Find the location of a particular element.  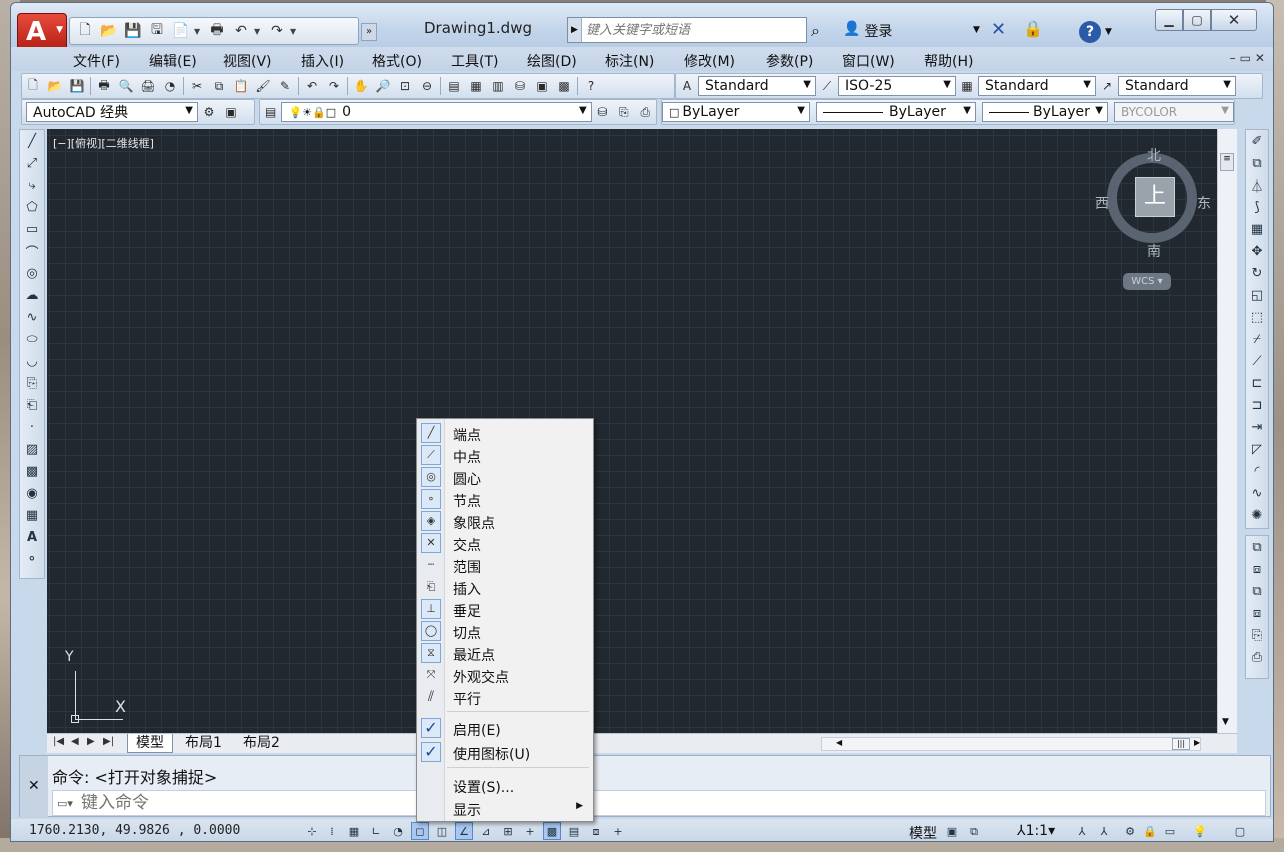

tab-last-icon: ▶| is located at coordinates (108, 741).